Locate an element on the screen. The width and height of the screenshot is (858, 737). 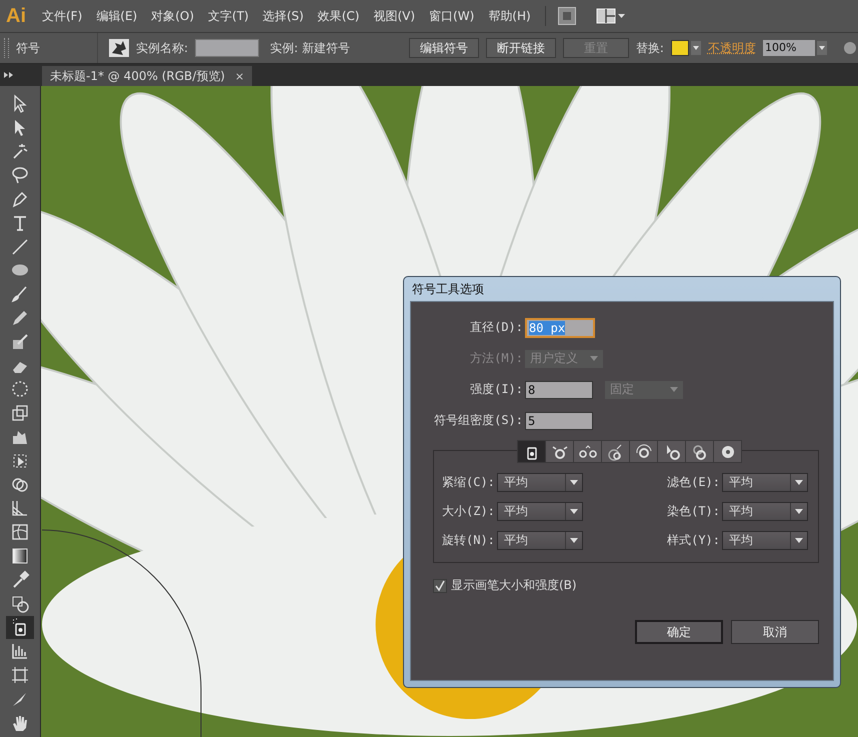
field-label: 强度(I): is located at coordinates (496, 389).